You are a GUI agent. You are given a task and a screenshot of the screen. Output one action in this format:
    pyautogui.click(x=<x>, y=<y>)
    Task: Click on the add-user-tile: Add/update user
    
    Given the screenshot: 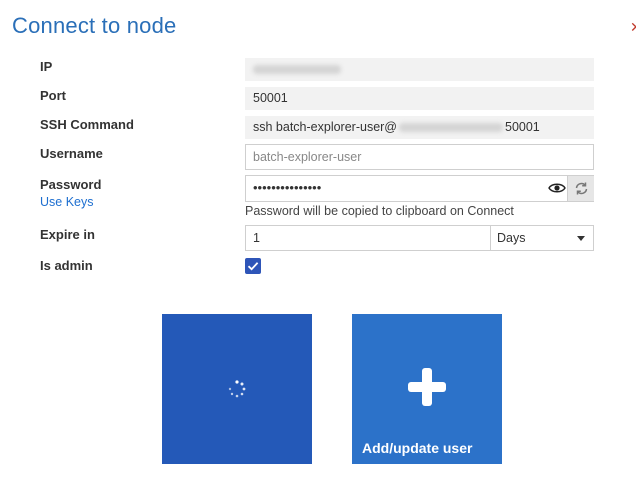 What is the action you would take?
    pyautogui.click(x=427, y=389)
    